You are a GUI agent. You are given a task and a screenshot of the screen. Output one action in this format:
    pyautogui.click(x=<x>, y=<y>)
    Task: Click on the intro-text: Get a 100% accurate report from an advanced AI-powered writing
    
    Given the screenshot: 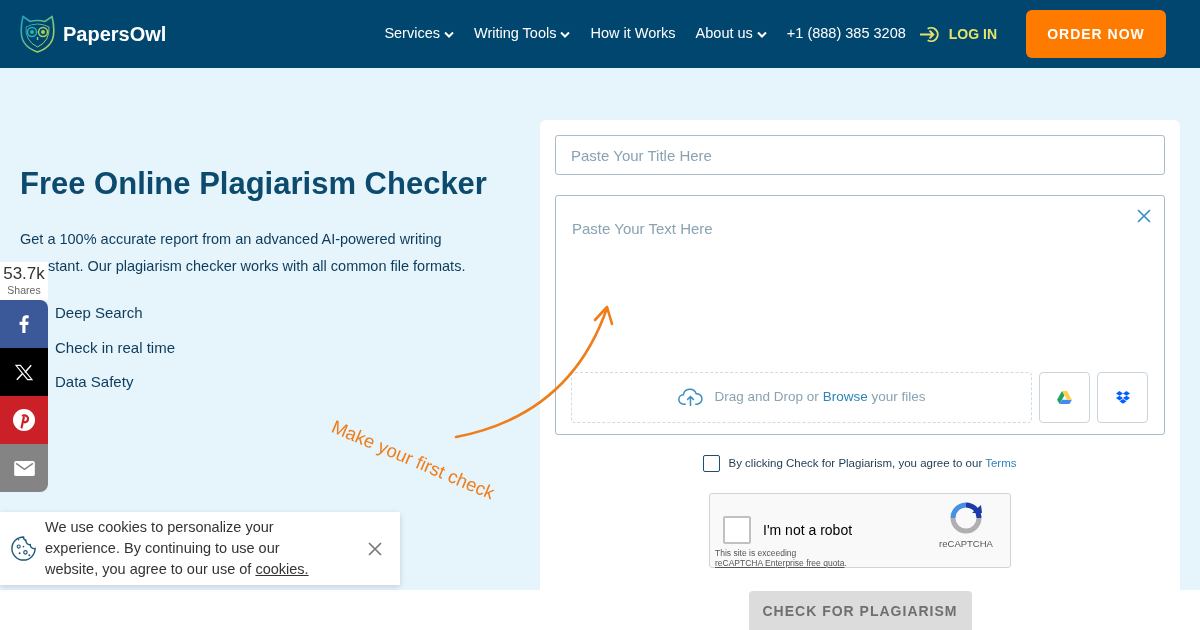 What is the action you would take?
    pyautogui.click(x=231, y=239)
    